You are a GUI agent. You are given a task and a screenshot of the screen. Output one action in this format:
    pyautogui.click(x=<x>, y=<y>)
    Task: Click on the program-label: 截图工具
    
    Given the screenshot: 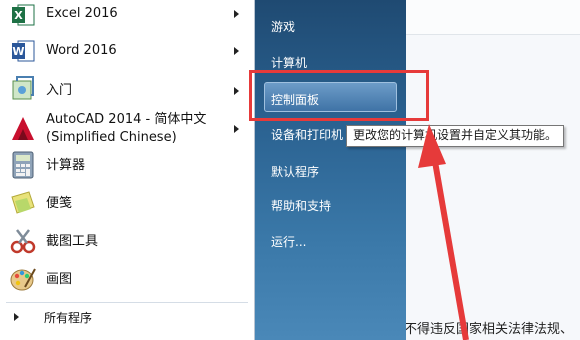 What is the action you would take?
    pyautogui.click(x=72, y=241)
    